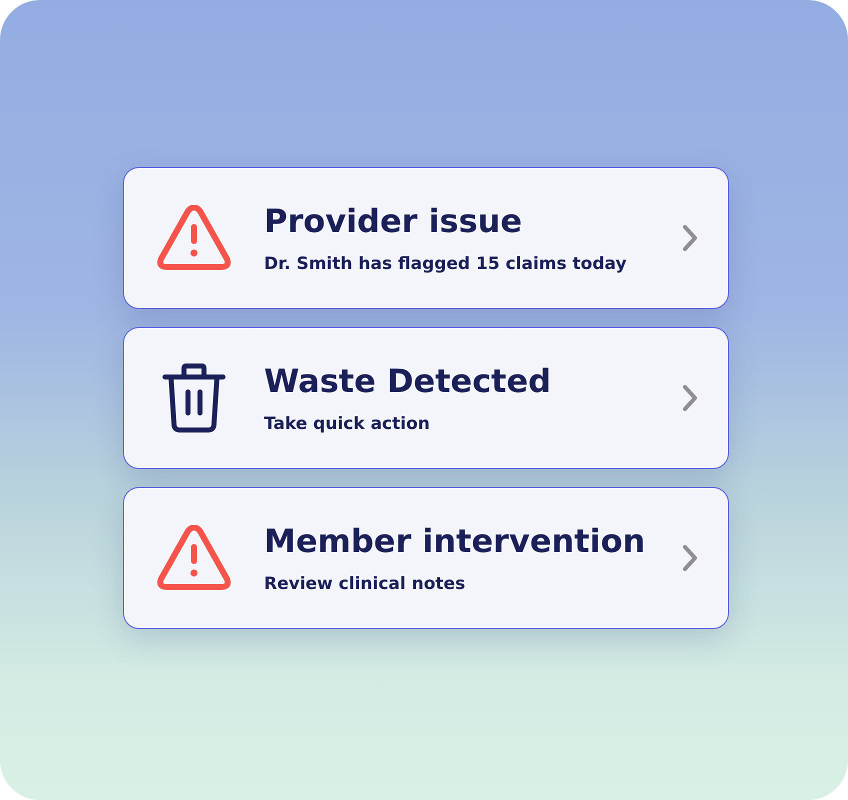 This screenshot has height=800, width=848. I want to click on alert-card: Waste Detected Take quick action, so click(426, 398).